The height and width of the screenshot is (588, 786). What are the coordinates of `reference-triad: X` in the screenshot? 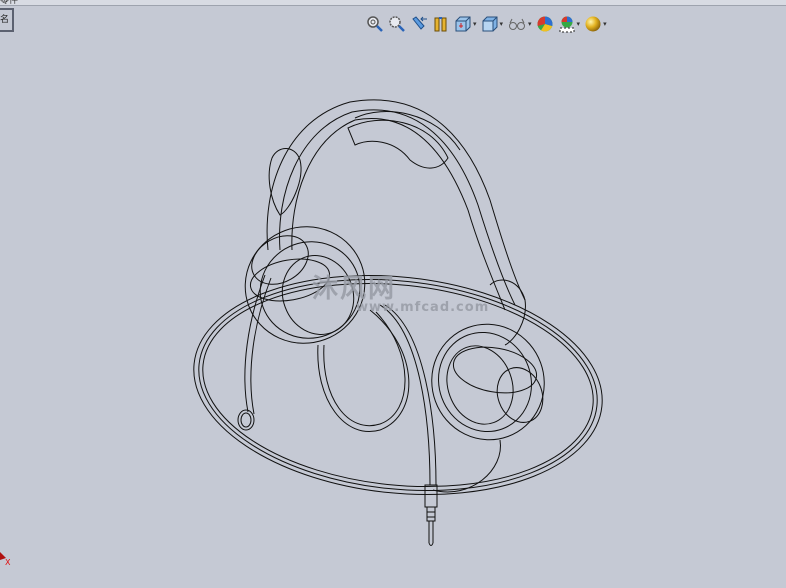 It's located at (5, 559).